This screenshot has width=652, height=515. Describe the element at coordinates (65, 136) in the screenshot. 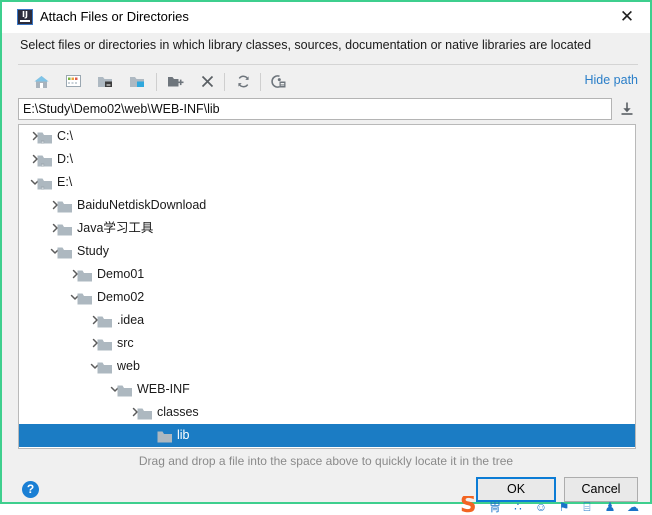

I see `tree-row-label: C:\` at that location.